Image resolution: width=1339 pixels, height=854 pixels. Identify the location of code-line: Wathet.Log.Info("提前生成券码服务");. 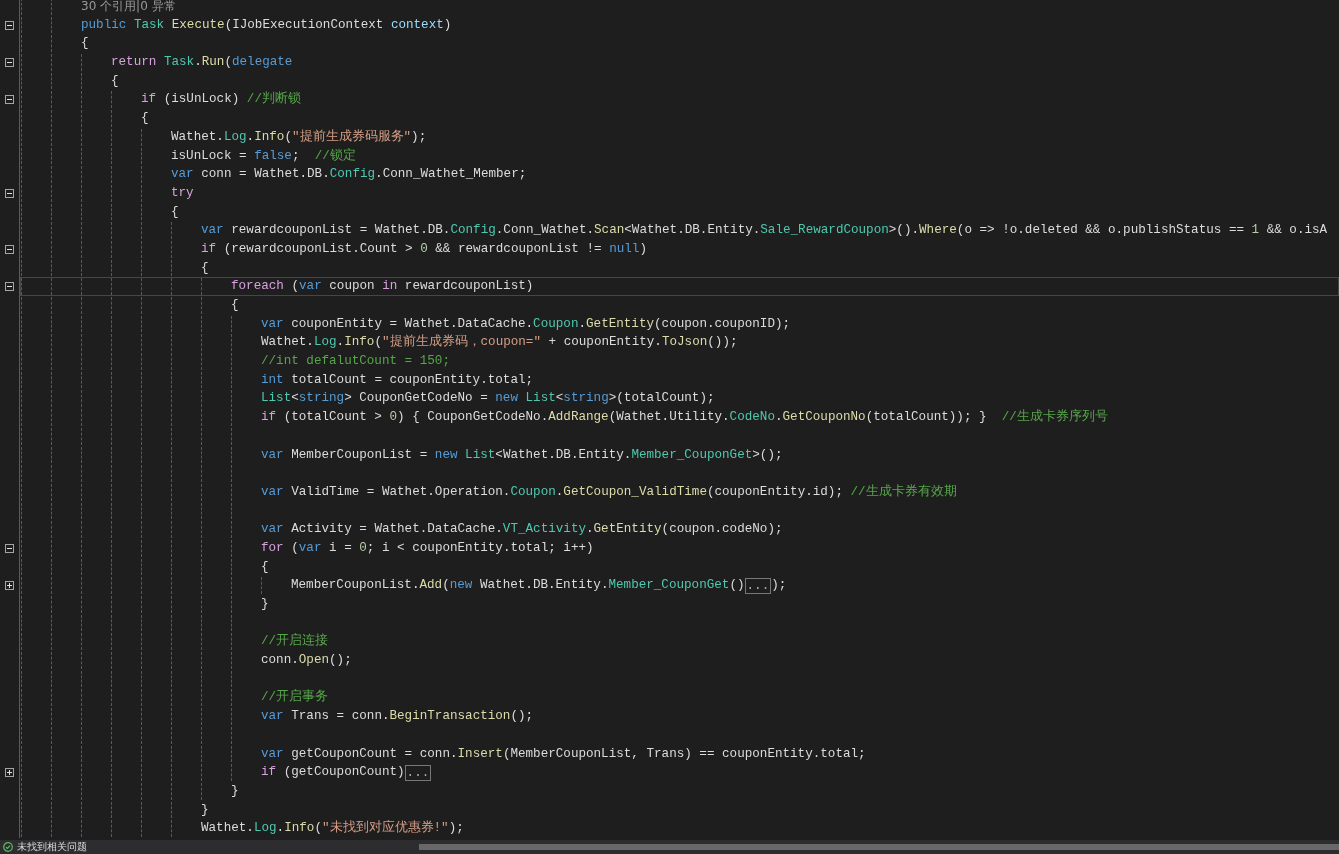
(679, 137).